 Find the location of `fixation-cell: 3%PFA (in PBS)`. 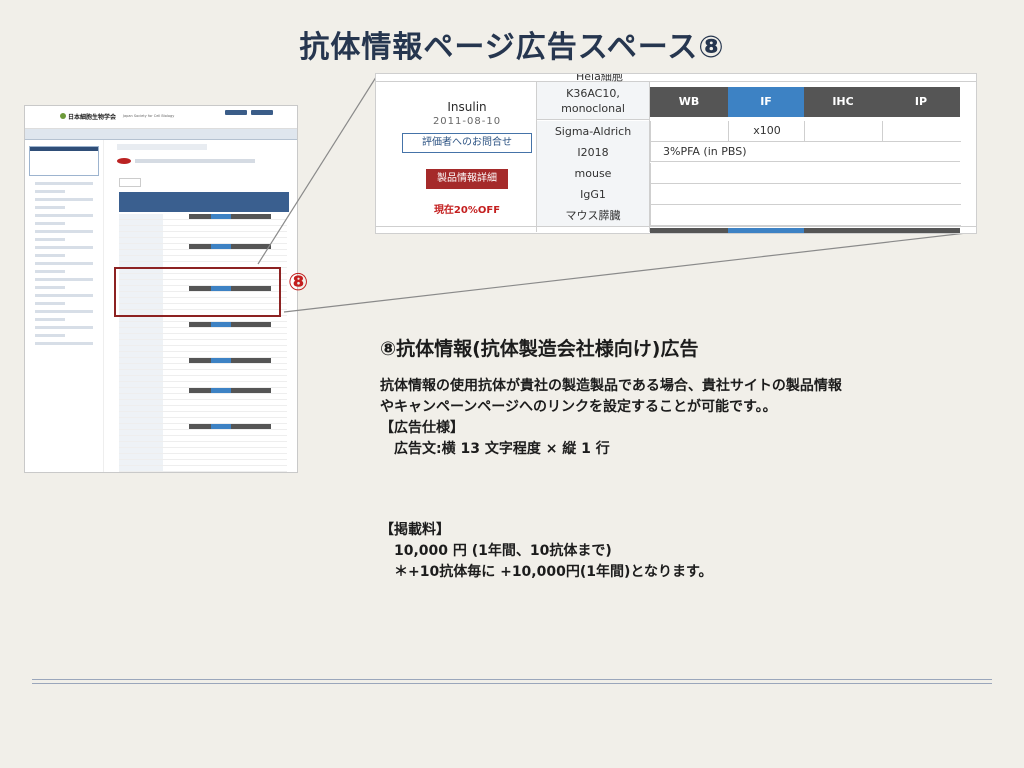

fixation-cell: 3%PFA (in PBS) is located at coordinates (805, 152).